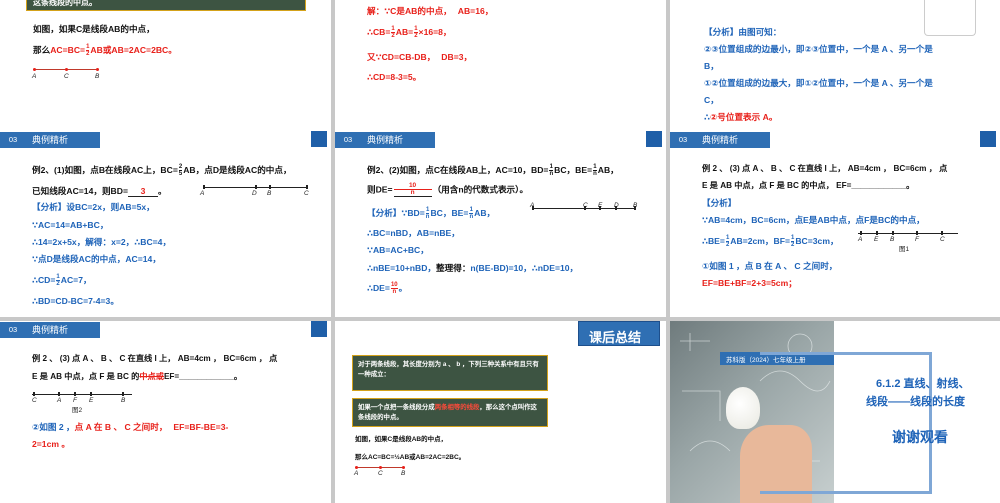  I want to click on p7-line2: E 是 AB 中点，点 F 是 BC 的中点或EF=____________。, so click(137, 376).